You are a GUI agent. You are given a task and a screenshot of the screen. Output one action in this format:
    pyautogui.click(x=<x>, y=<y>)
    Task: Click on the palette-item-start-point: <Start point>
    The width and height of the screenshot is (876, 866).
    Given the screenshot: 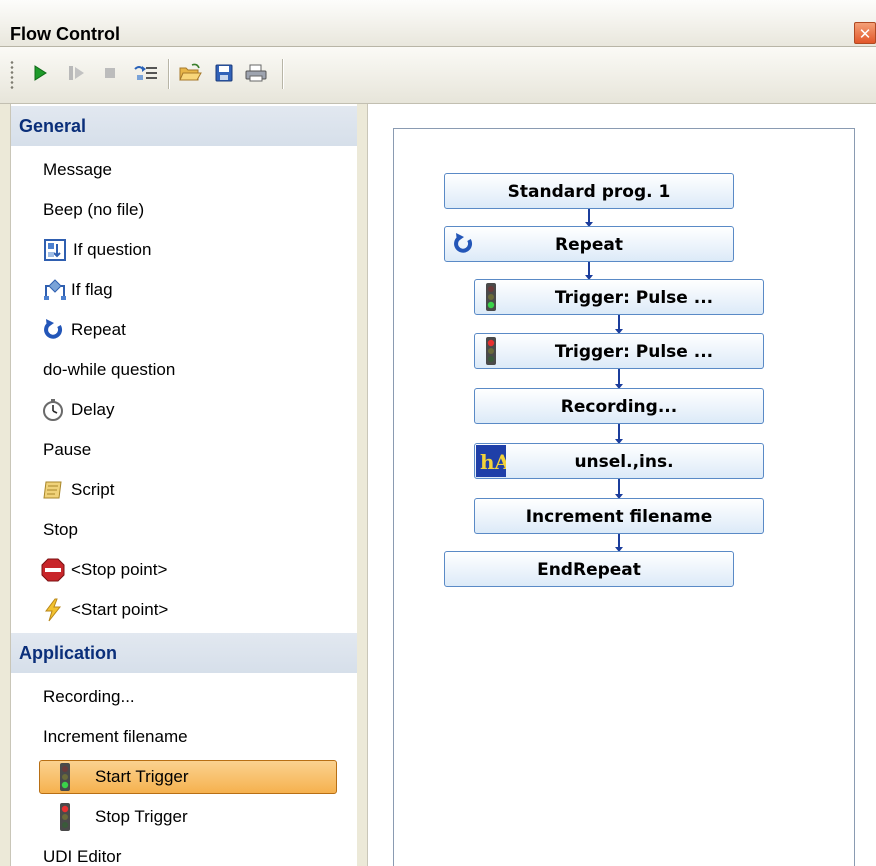 What is the action you would take?
    pyautogui.click(x=184, y=610)
    